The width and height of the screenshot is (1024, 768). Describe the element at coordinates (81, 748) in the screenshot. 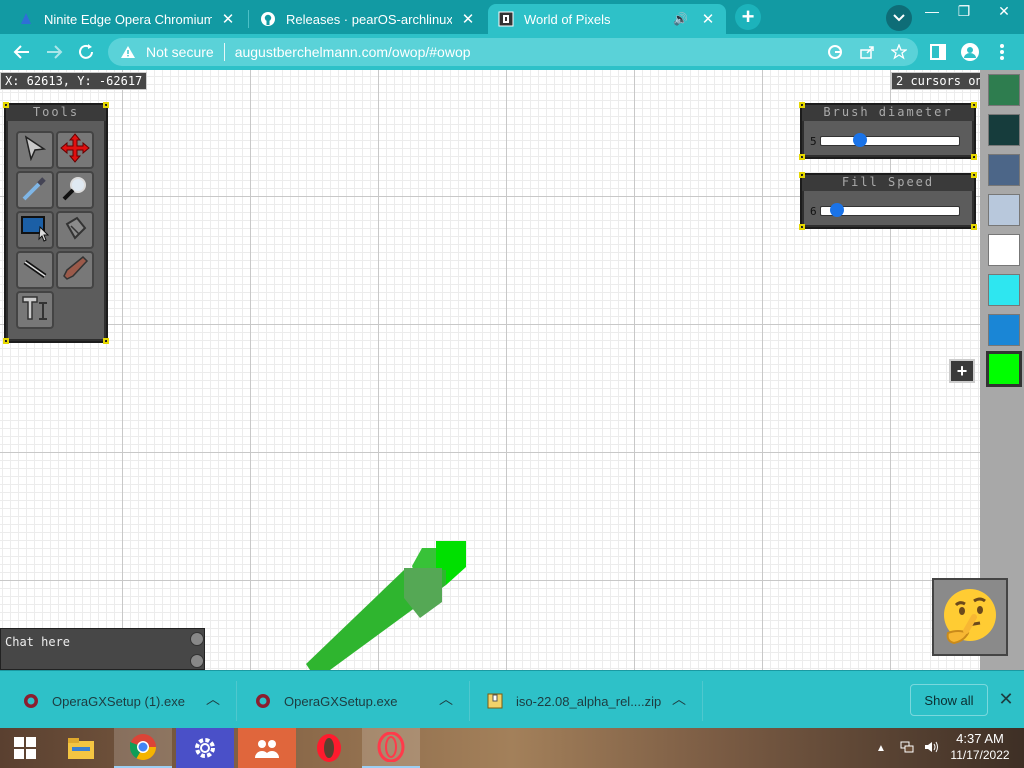

I see `file-explorer-button` at that location.